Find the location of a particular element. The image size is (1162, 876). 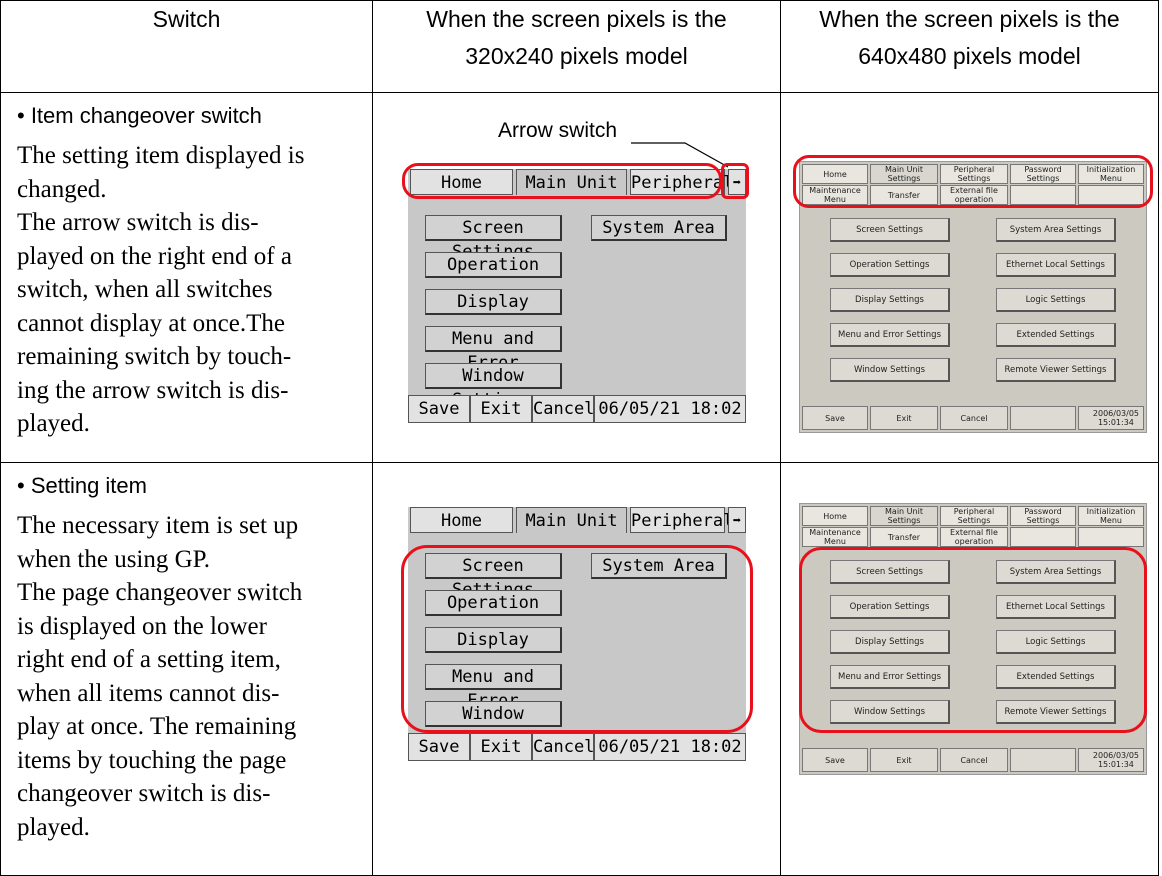

l2-tab-external-file: External file operation is located at coordinates (974, 537).